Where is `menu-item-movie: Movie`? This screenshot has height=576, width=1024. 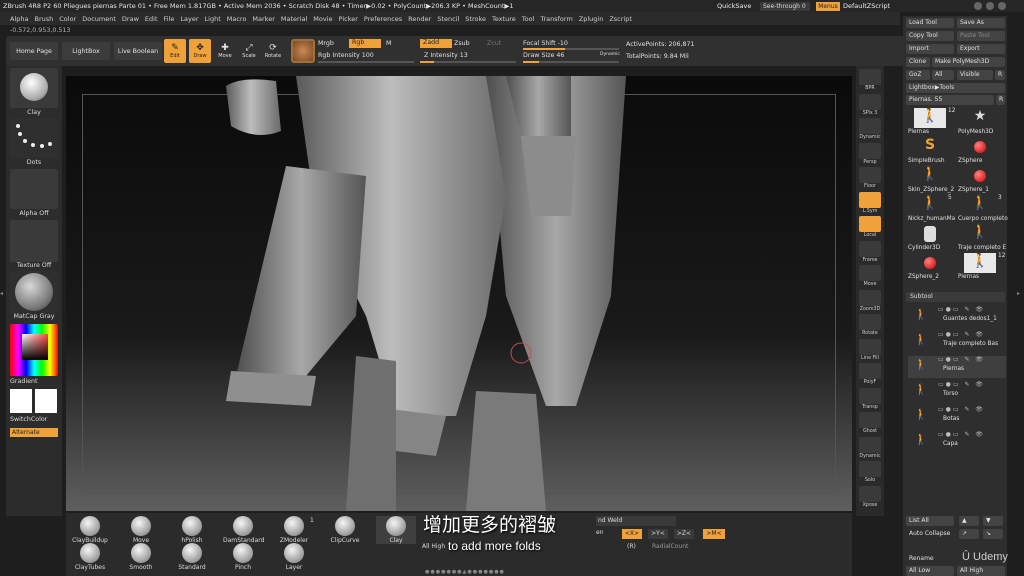 menu-item-movie: Movie is located at coordinates (322, 19).